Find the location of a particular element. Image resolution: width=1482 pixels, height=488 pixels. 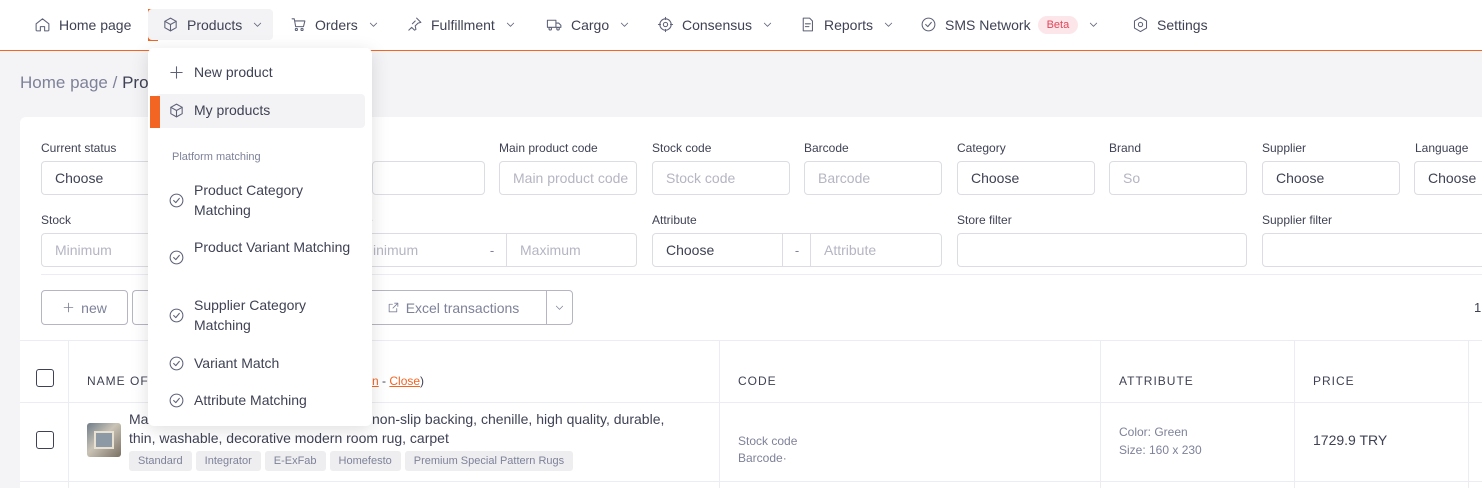

tag: E-ExFab is located at coordinates (295, 461).